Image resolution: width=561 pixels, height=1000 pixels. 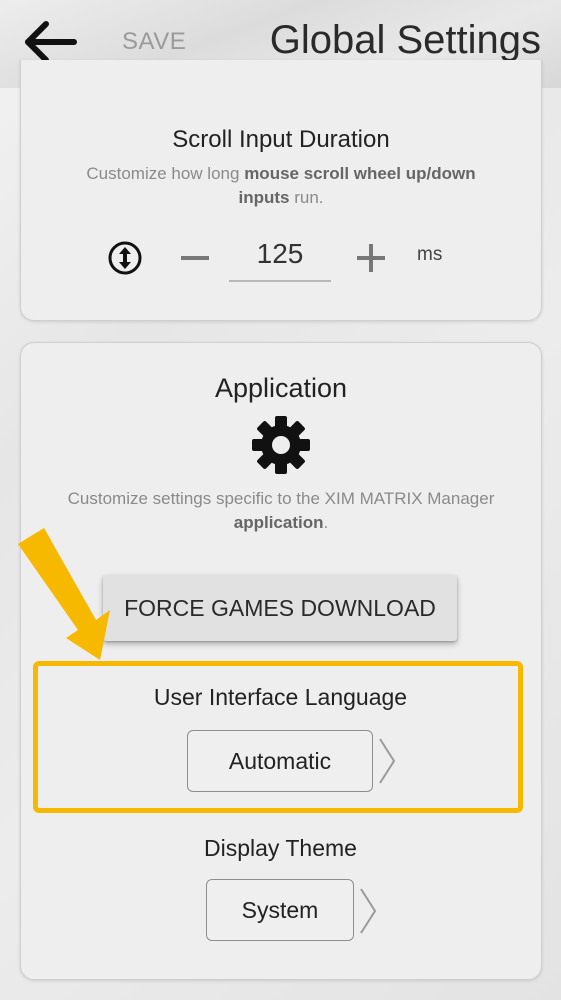 I want to click on back-button, so click(x=52, y=42).